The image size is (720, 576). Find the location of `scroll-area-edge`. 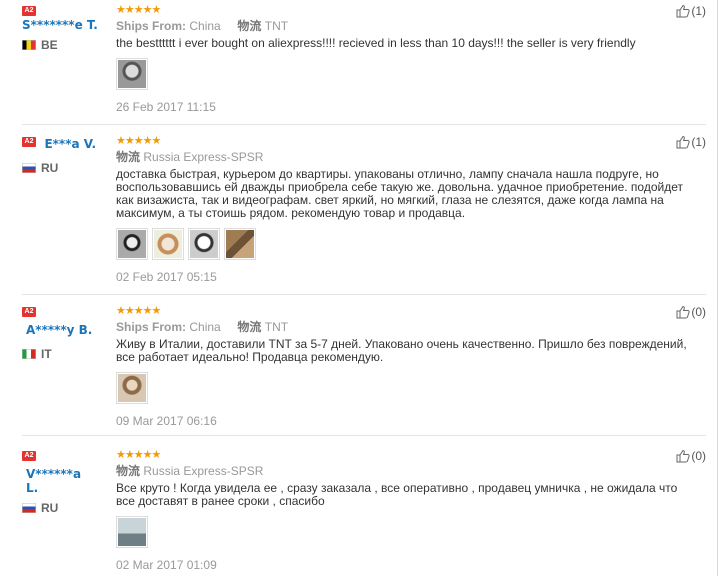

scroll-area-edge is located at coordinates (717, 288).